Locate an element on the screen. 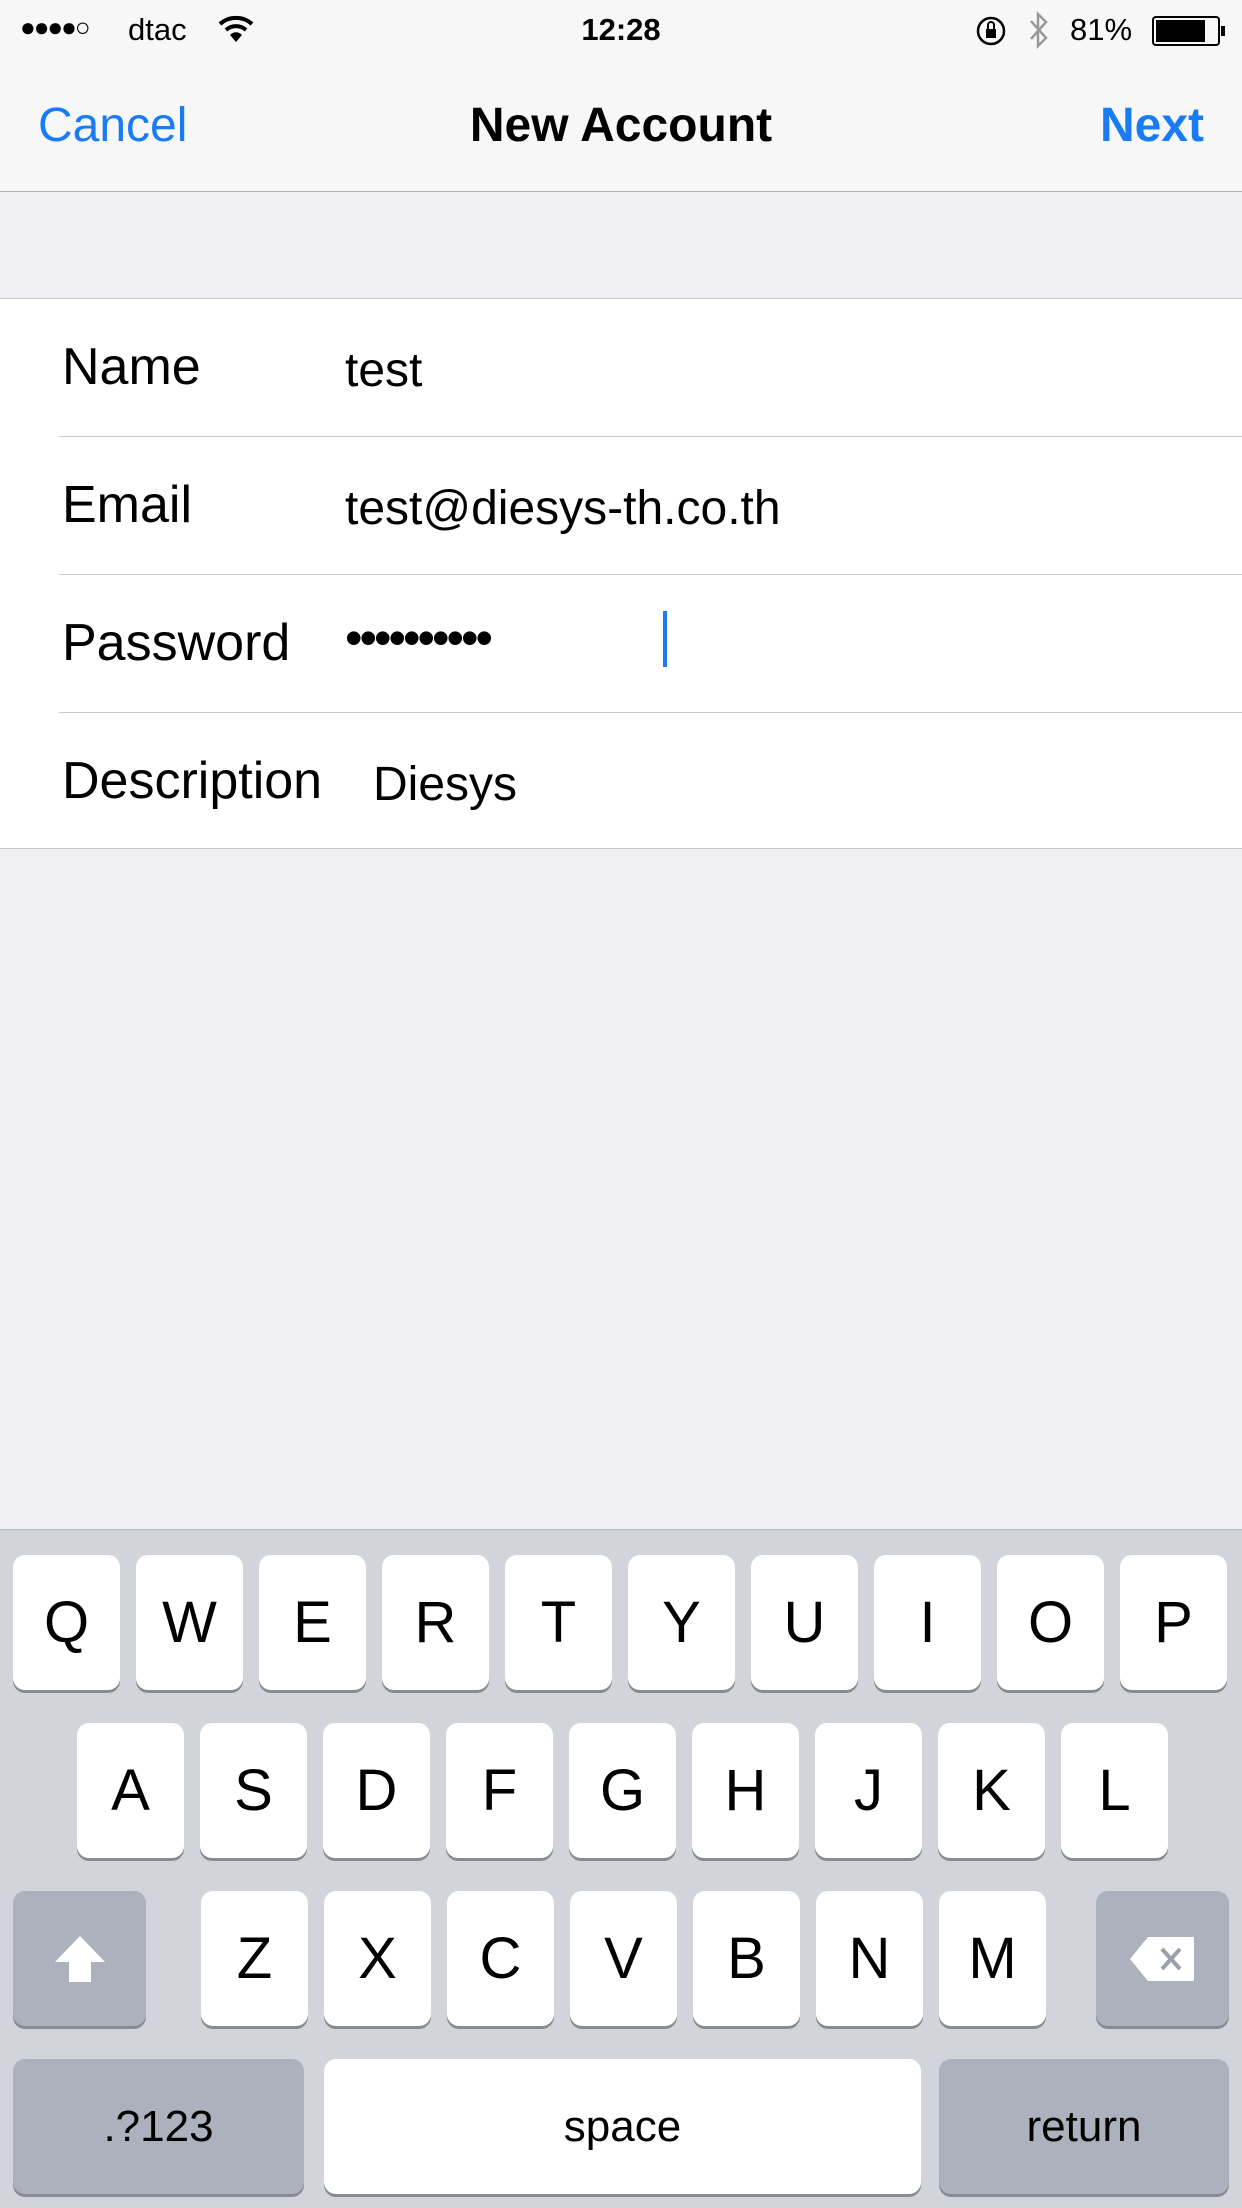 The height and width of the screenshot is (2208, 1242). key-u: U is located at coordinates (804, 1622).